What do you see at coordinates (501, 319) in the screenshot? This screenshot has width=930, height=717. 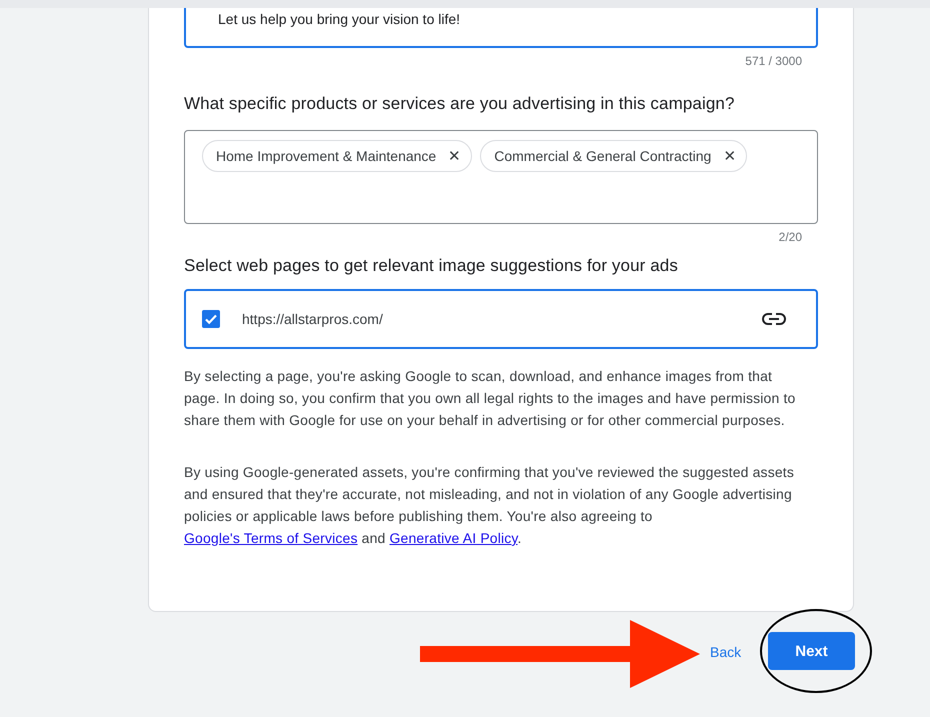 I see `web-page-row: https://allstarpros.com/` at bounding box center [501, 319].